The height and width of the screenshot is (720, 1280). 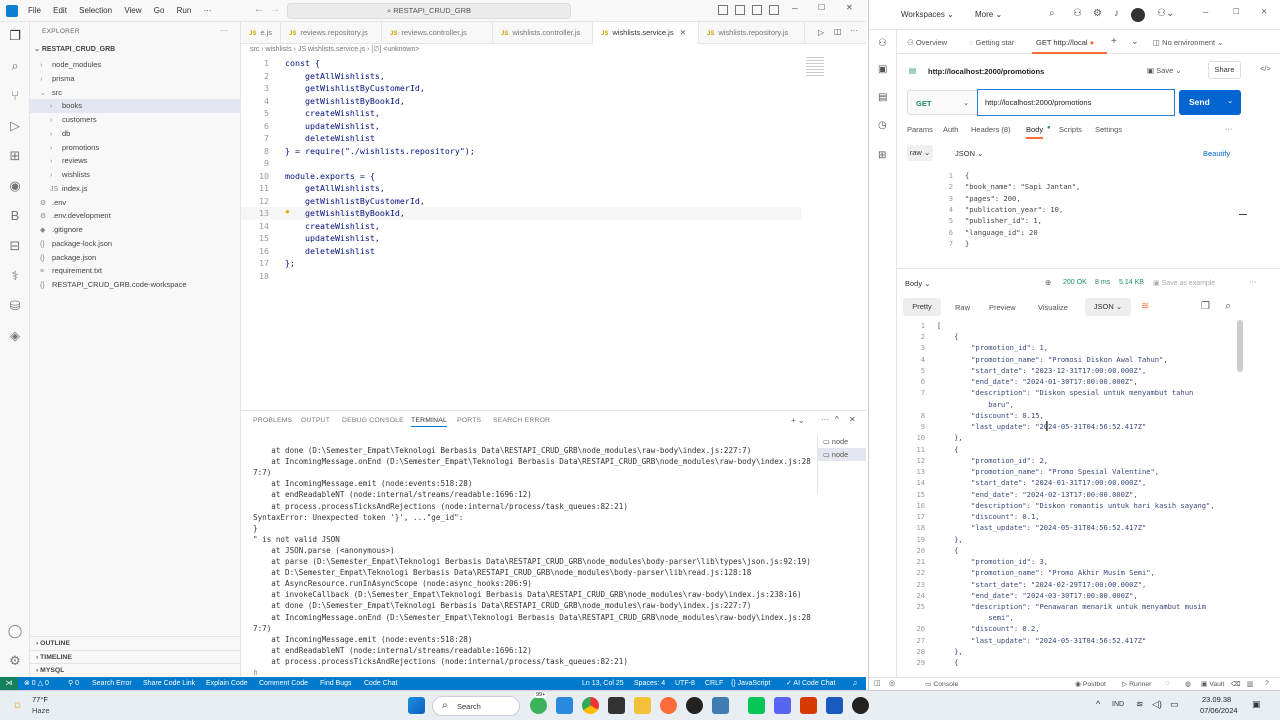 What do you see at coordinates (331, 33) in the screenshot?
I see `editor-tab: JS reviews.repository.js` at bounding box center [331, 33].